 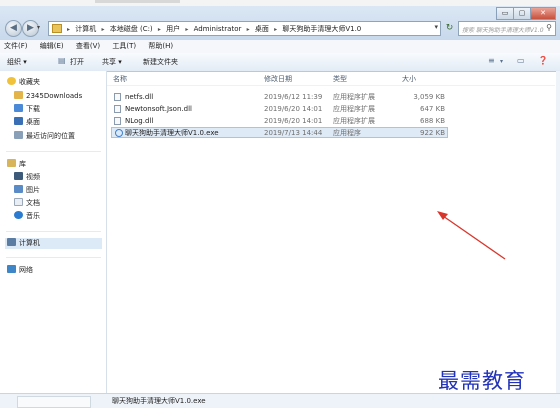 I want to click on share-button: 共享 ▾, so click(x=112, y=62).